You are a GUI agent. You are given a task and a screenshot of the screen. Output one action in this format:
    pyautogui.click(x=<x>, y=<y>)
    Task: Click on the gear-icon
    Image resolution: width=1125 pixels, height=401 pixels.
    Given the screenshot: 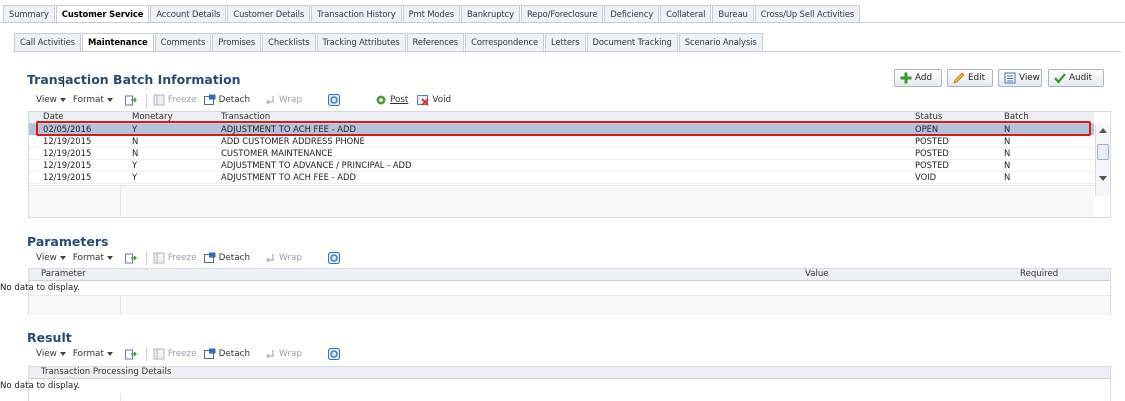 What is the action you would take?
    pyautogui.click(x=381, y=100)
    